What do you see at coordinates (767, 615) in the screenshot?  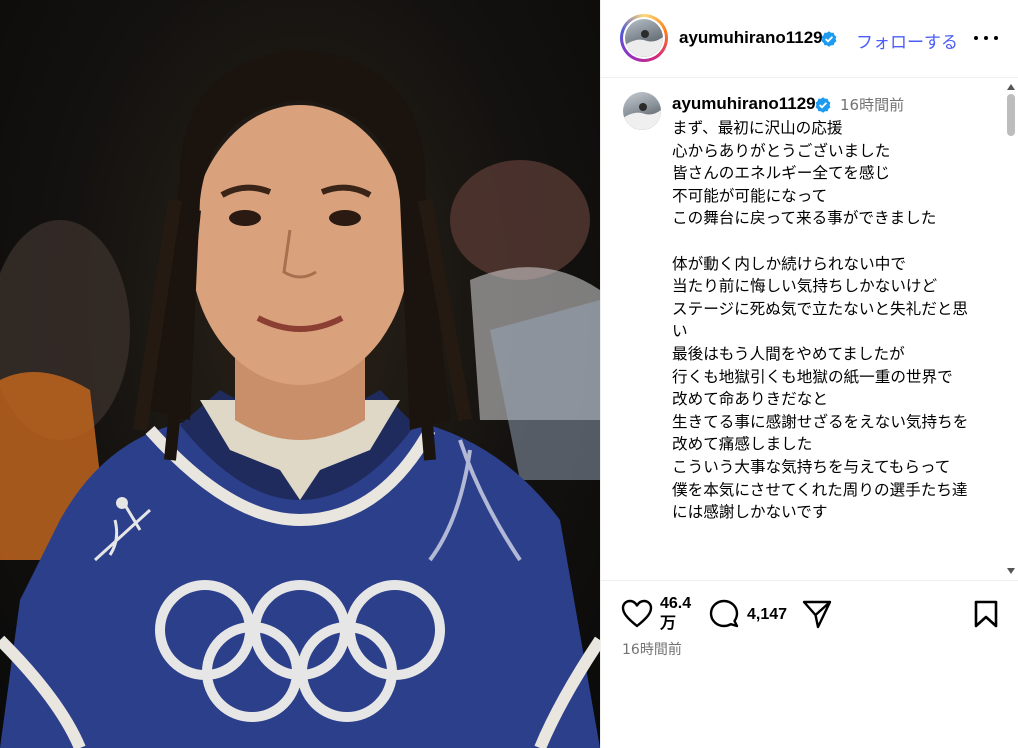 I see `comment-count: 4,147` at bounding box center [767, 615].